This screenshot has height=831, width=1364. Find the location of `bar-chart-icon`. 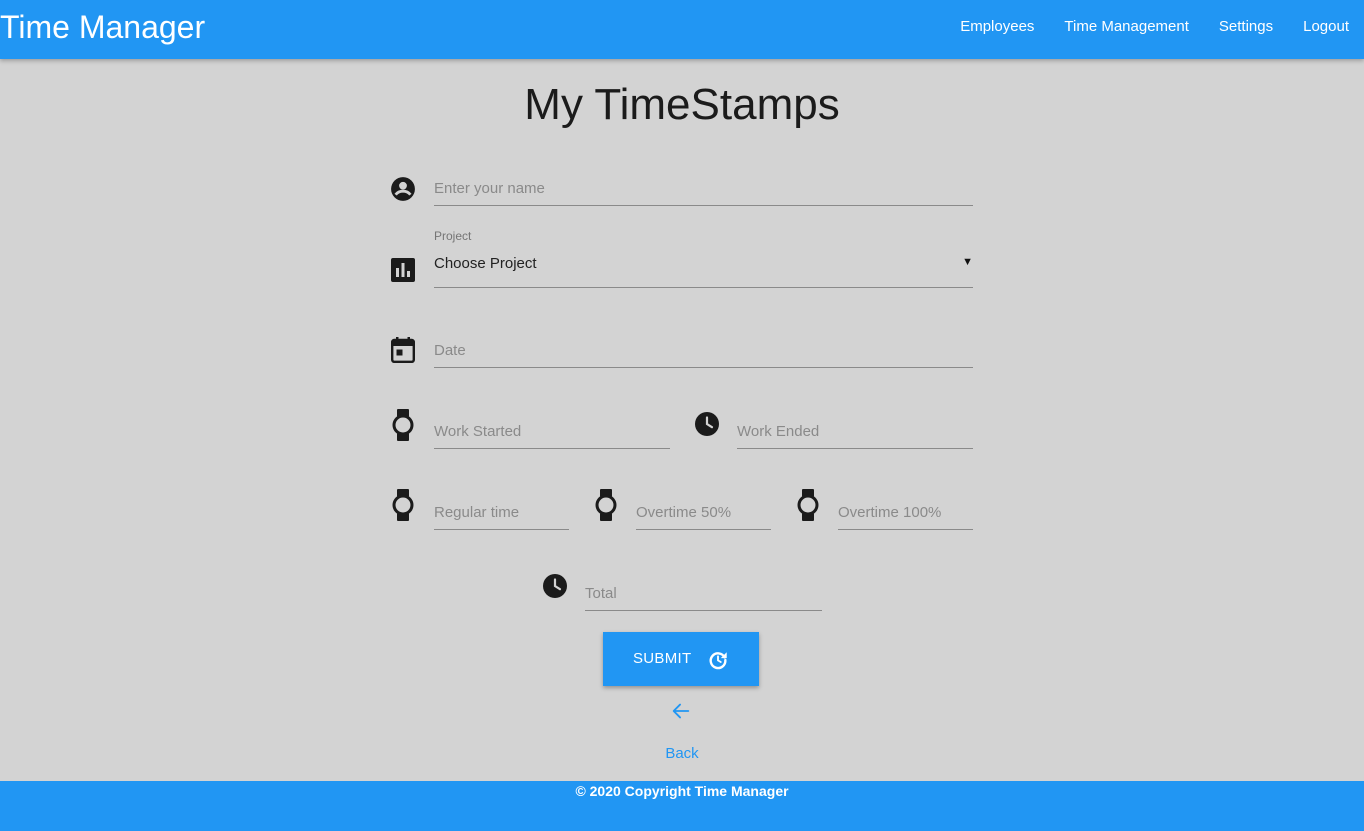

bar-chart-icon is located at coordinates (403, 270).